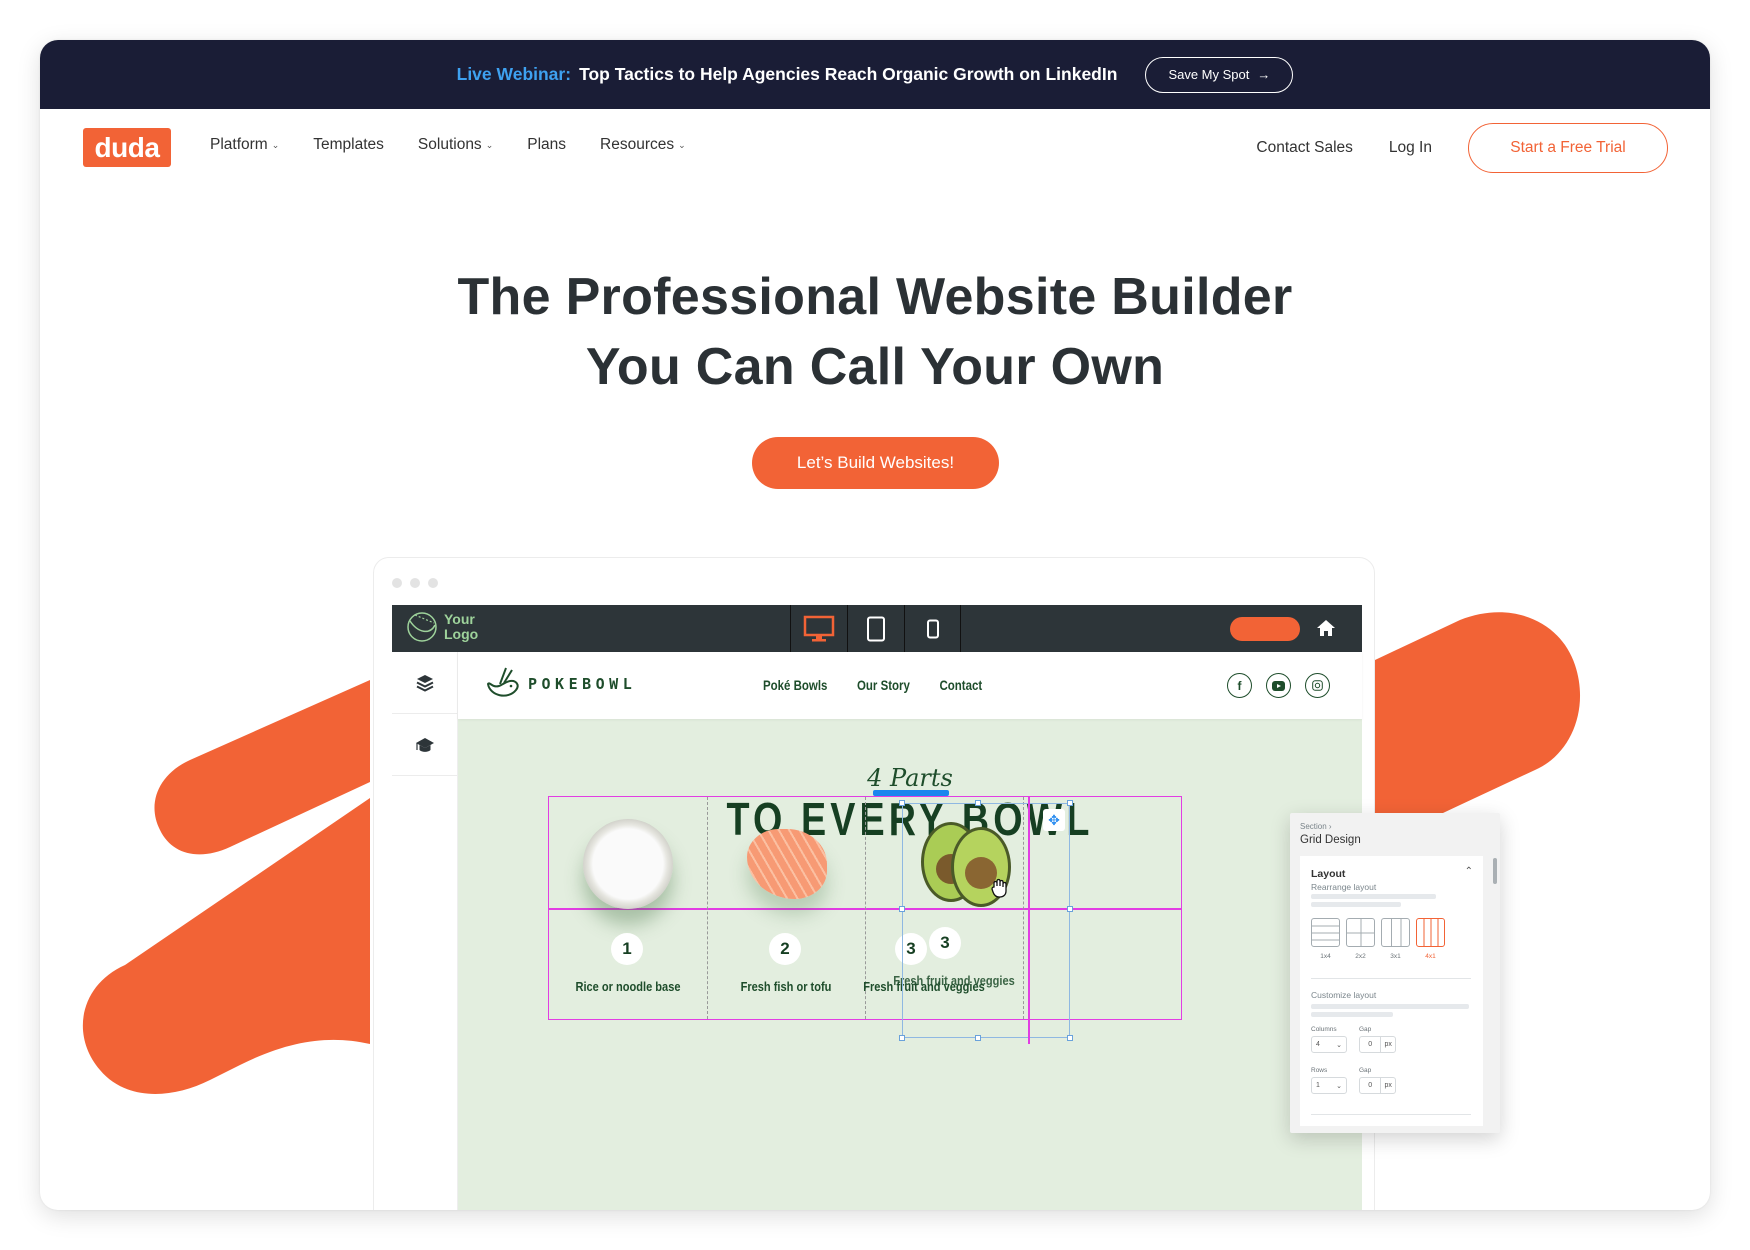  I want to click on save-my-spot-button: Save My Spot →, so click(1219, 74).